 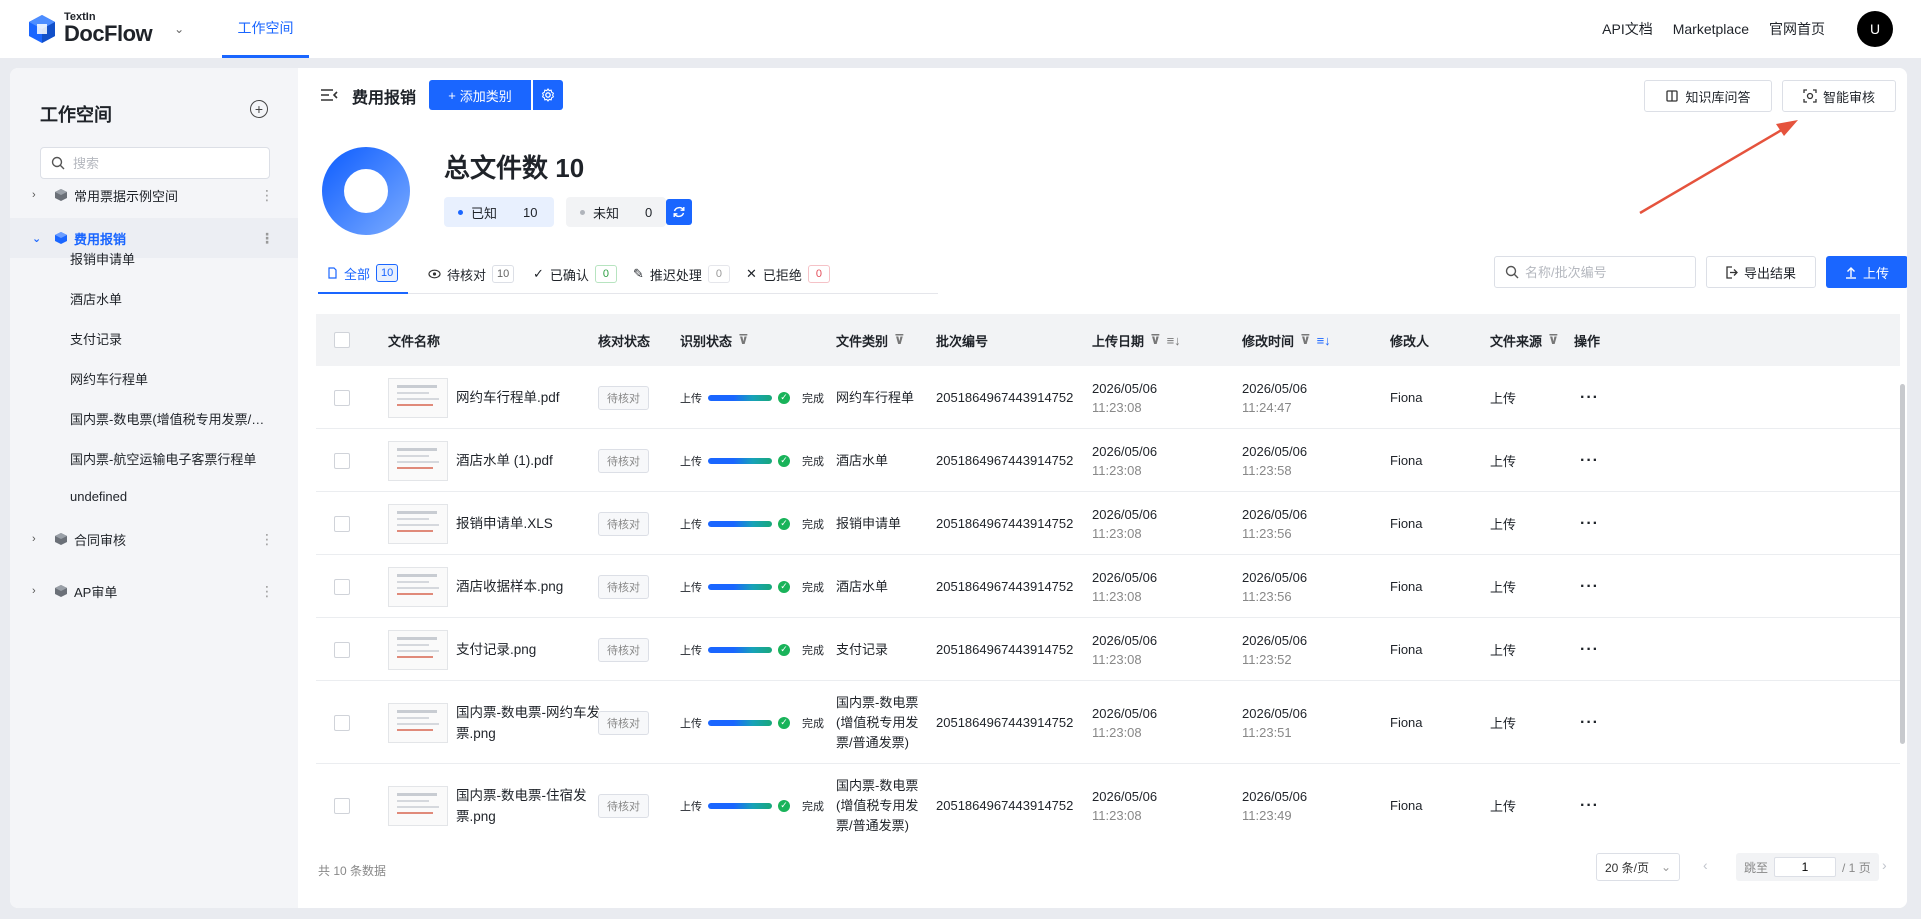 I want to click on export-results-button: 导出结果, so click(x=1761, y=272).